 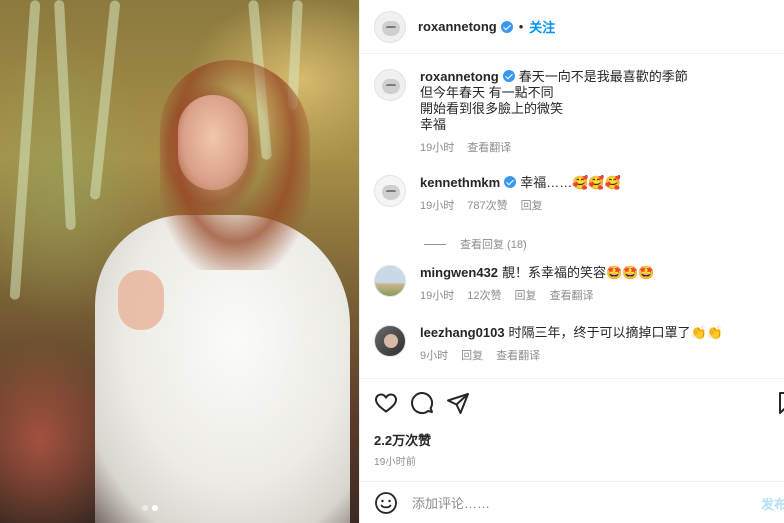 I want to click on post-comment-button: 发布, so click(x=772, y=503).